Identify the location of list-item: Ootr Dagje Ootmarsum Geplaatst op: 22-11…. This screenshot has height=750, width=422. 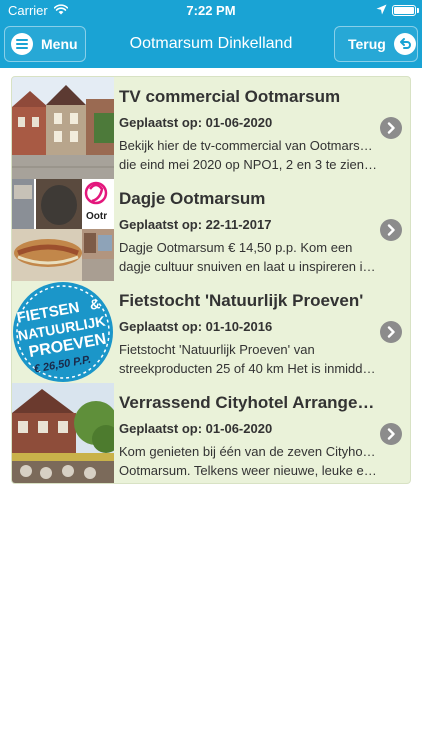
(211, 230).